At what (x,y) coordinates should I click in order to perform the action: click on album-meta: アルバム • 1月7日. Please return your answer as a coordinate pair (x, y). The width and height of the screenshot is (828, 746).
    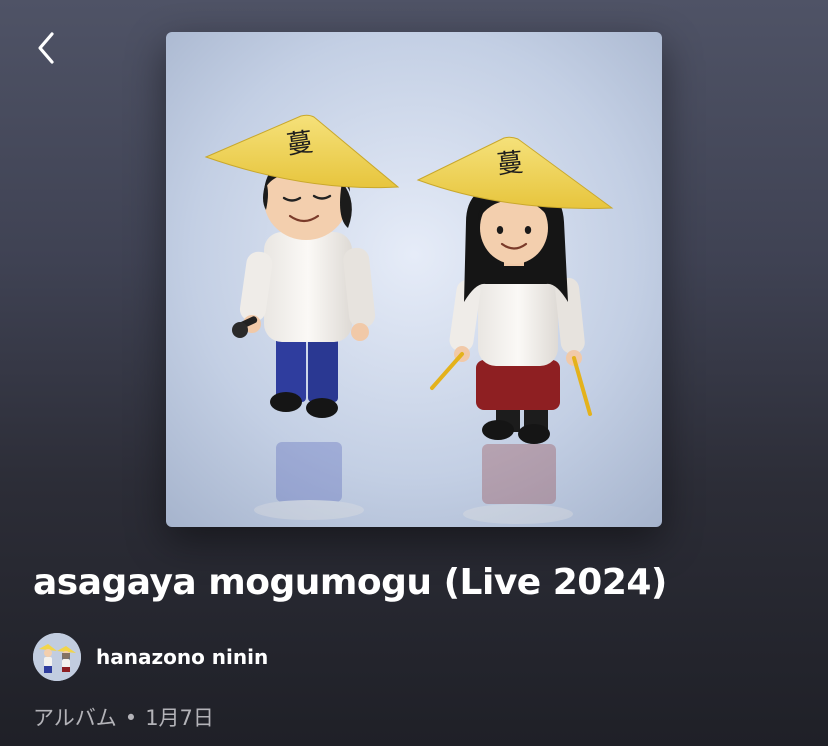
    Looking at the image, I should click on (123, 717).